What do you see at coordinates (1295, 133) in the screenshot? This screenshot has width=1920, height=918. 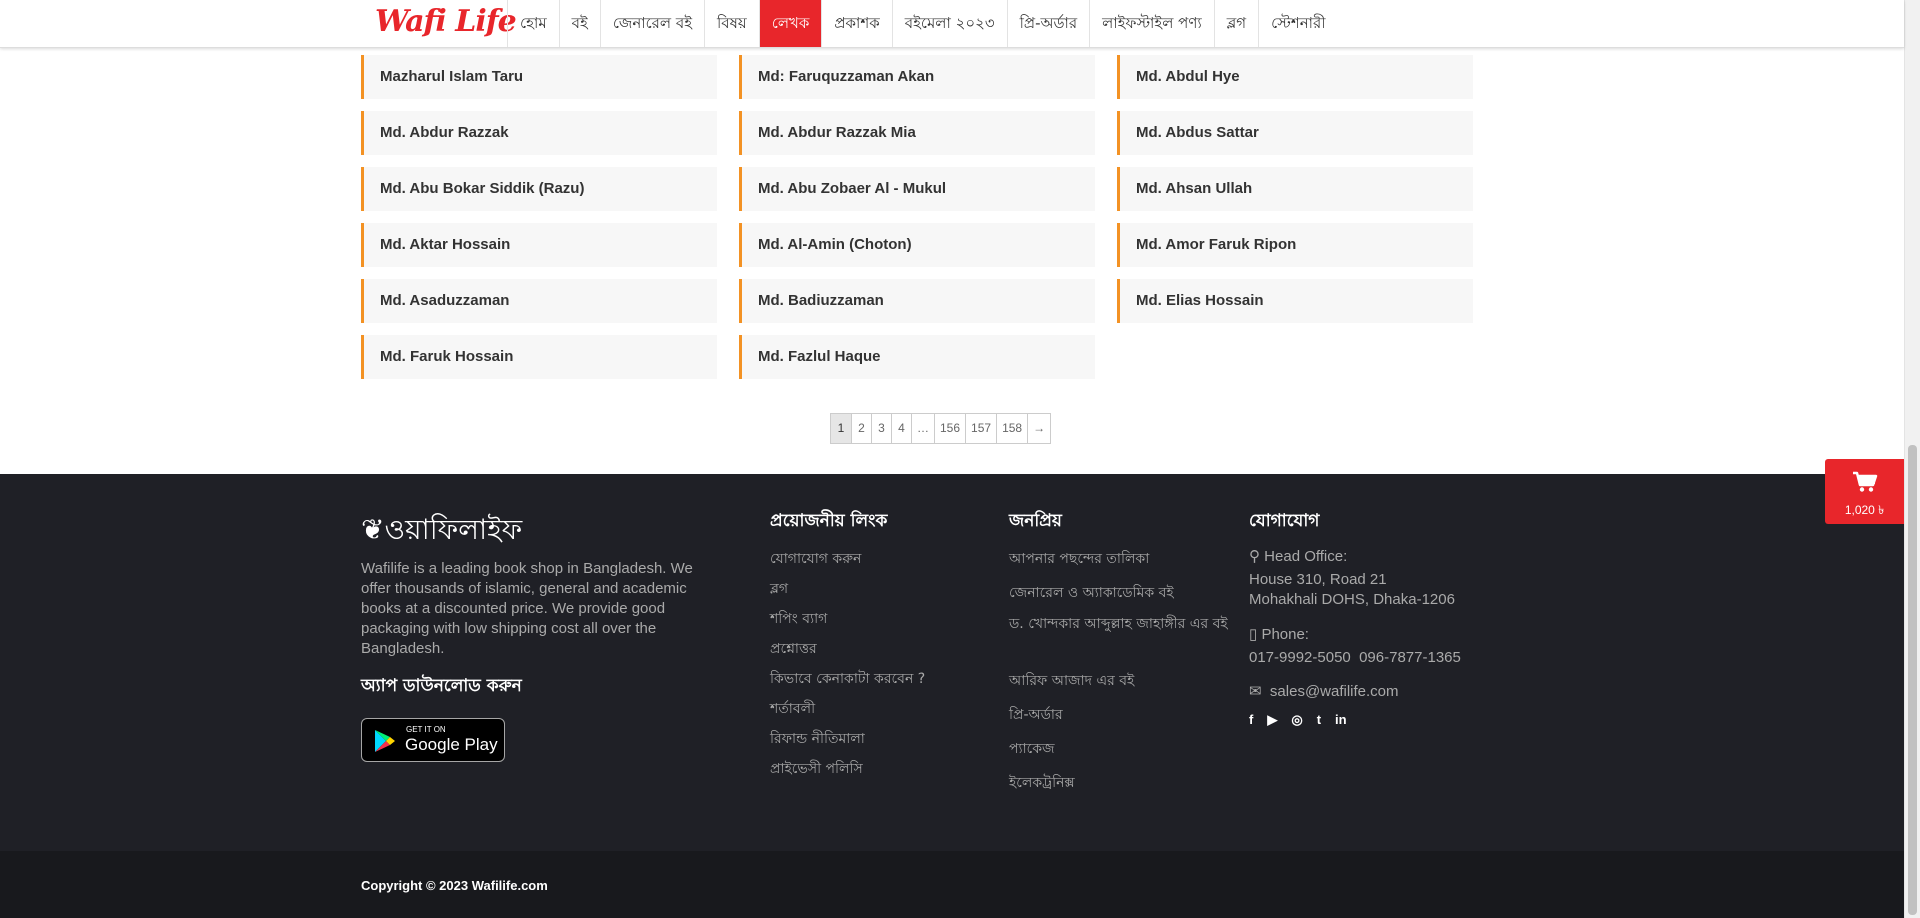 I see `author-card: Md. Abdus Sattar` at bounding box center [1295, 133].